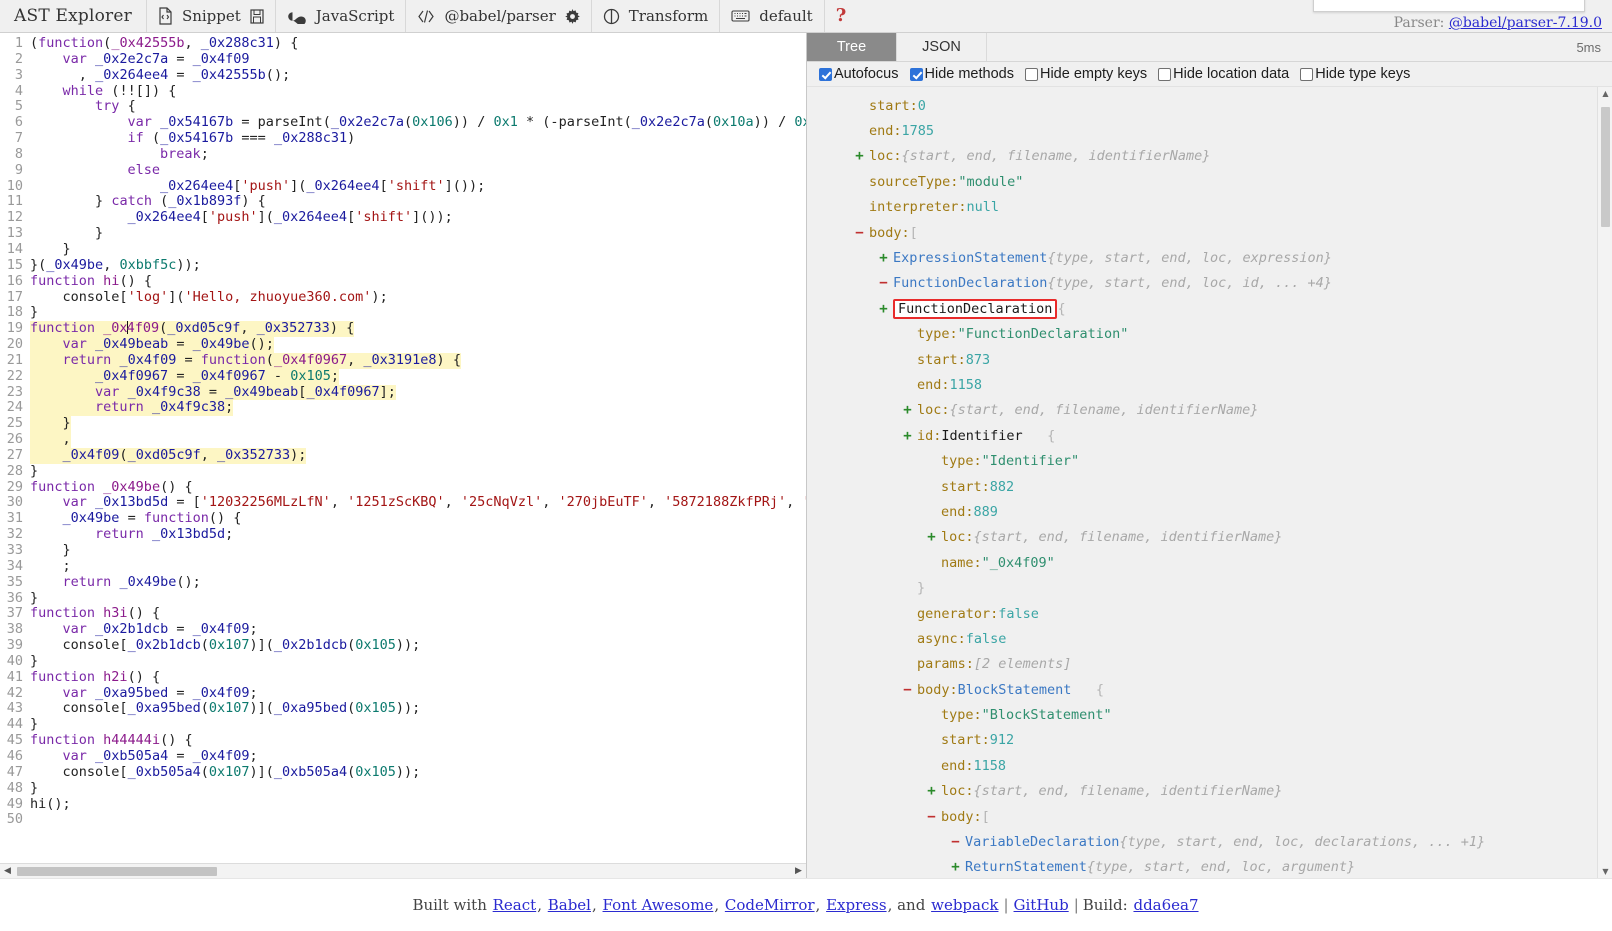 The height and width of the screenshot is (931, 1612). What do you see at coordinates (160, 75) in the screenshot?
I see `code-line-text: , _0x264ee4 = _0x42555b();` at bounding box center [160, 75].